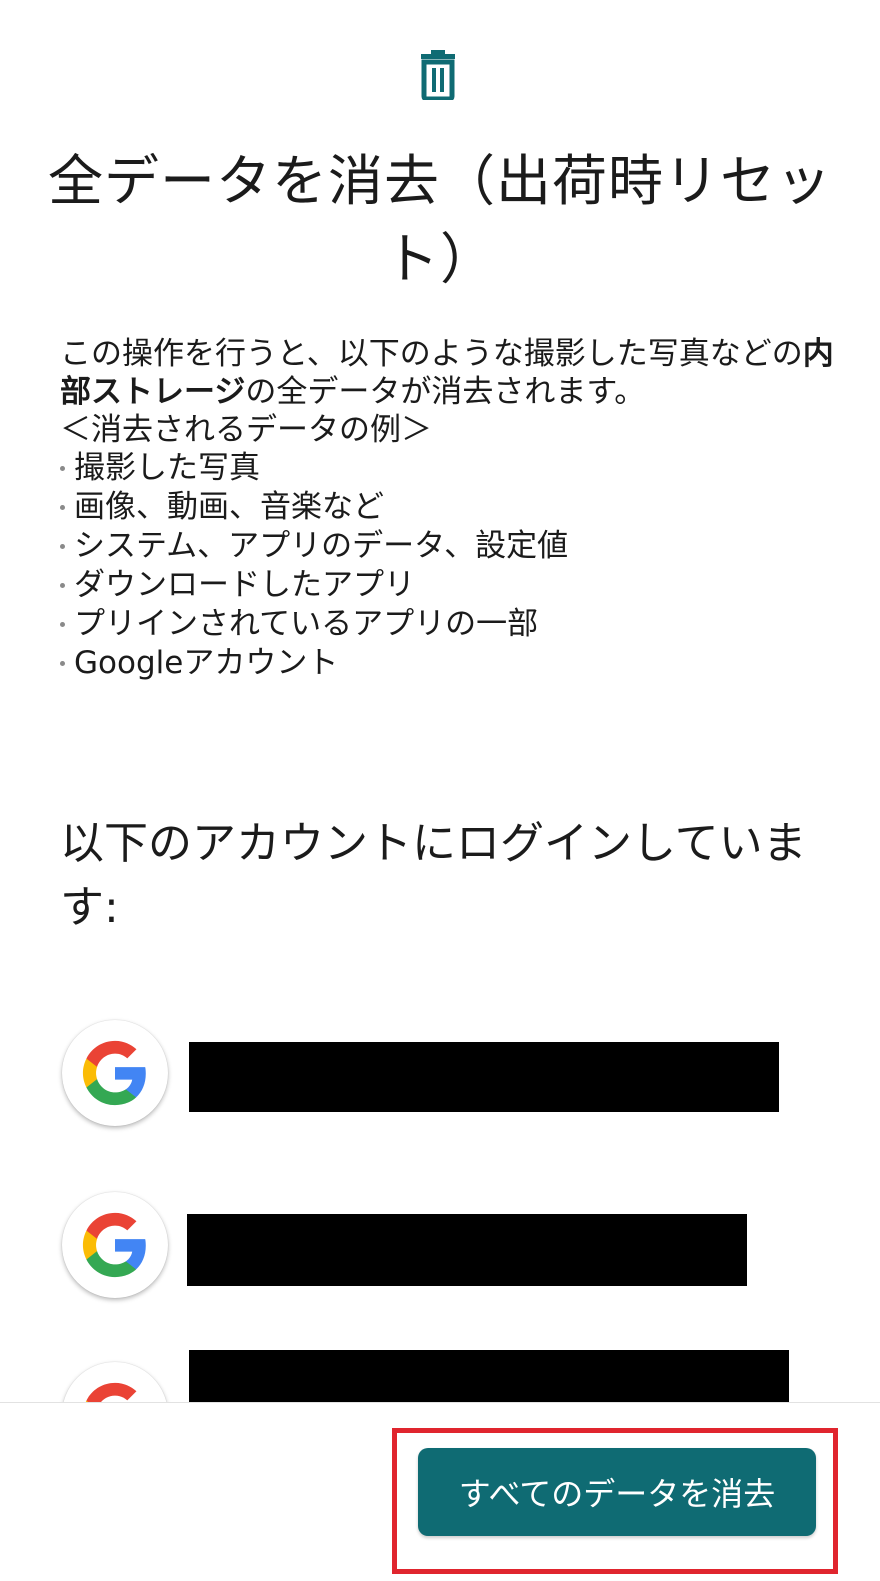  What do you see at coordinates (447, 546) in the screenshot?
I see `list-item: システム、アプリのデータ、設定値` at bounding box center [447, 546].